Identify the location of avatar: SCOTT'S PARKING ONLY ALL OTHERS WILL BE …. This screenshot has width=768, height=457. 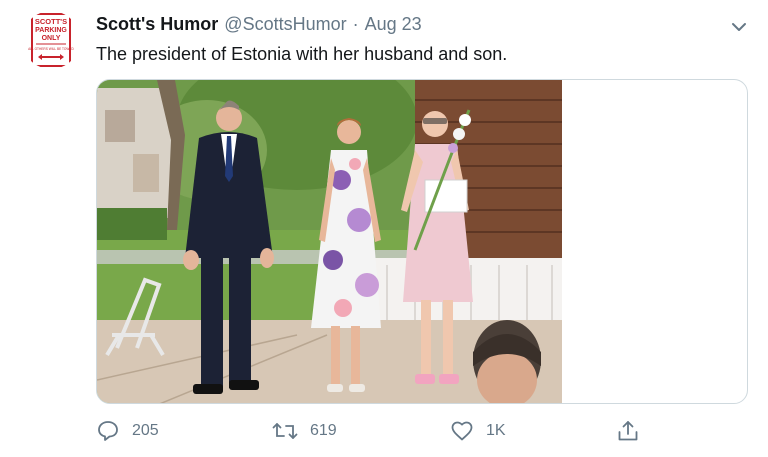
(51, 40).